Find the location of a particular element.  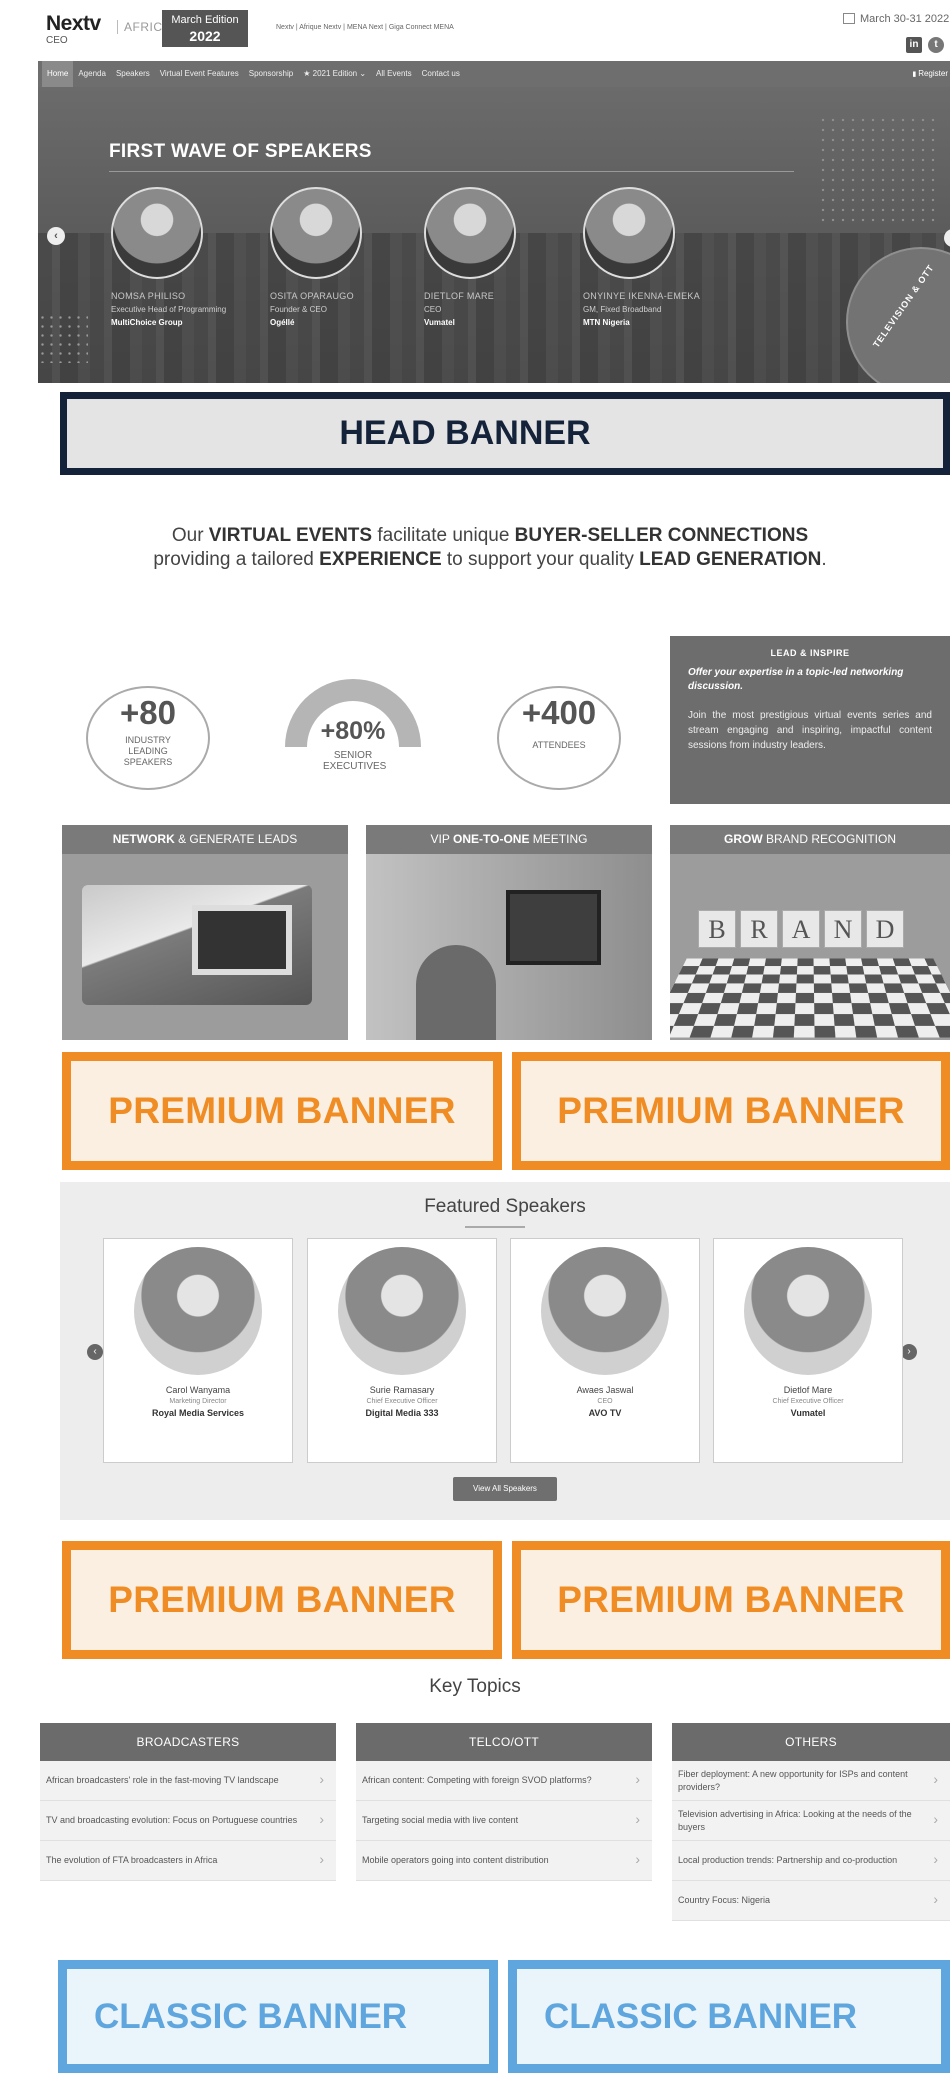

edition-badge: March Edition 2022 is located at coordinates (205, 28).